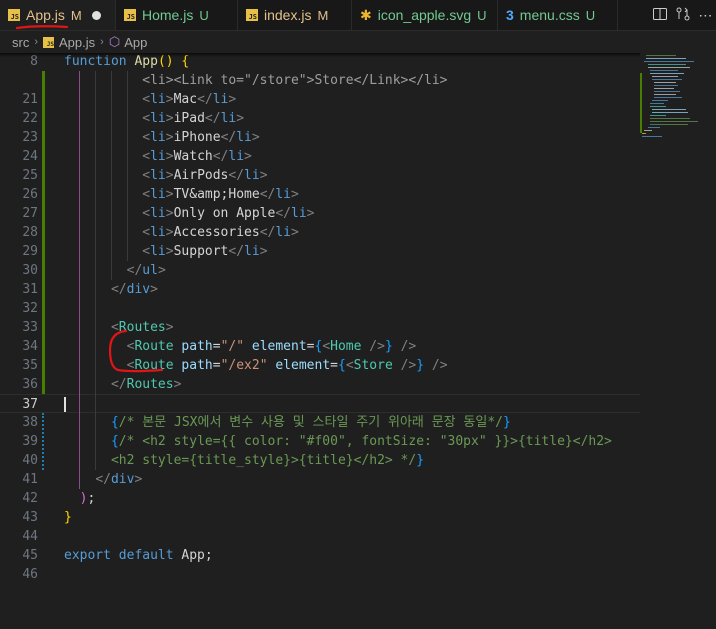 This screenshot has height=629, width=716. What do you see at coordinates (320, 327) in the screenshot?
I see `code-line: 33 <Routes>` at bounding box center [320, 327].